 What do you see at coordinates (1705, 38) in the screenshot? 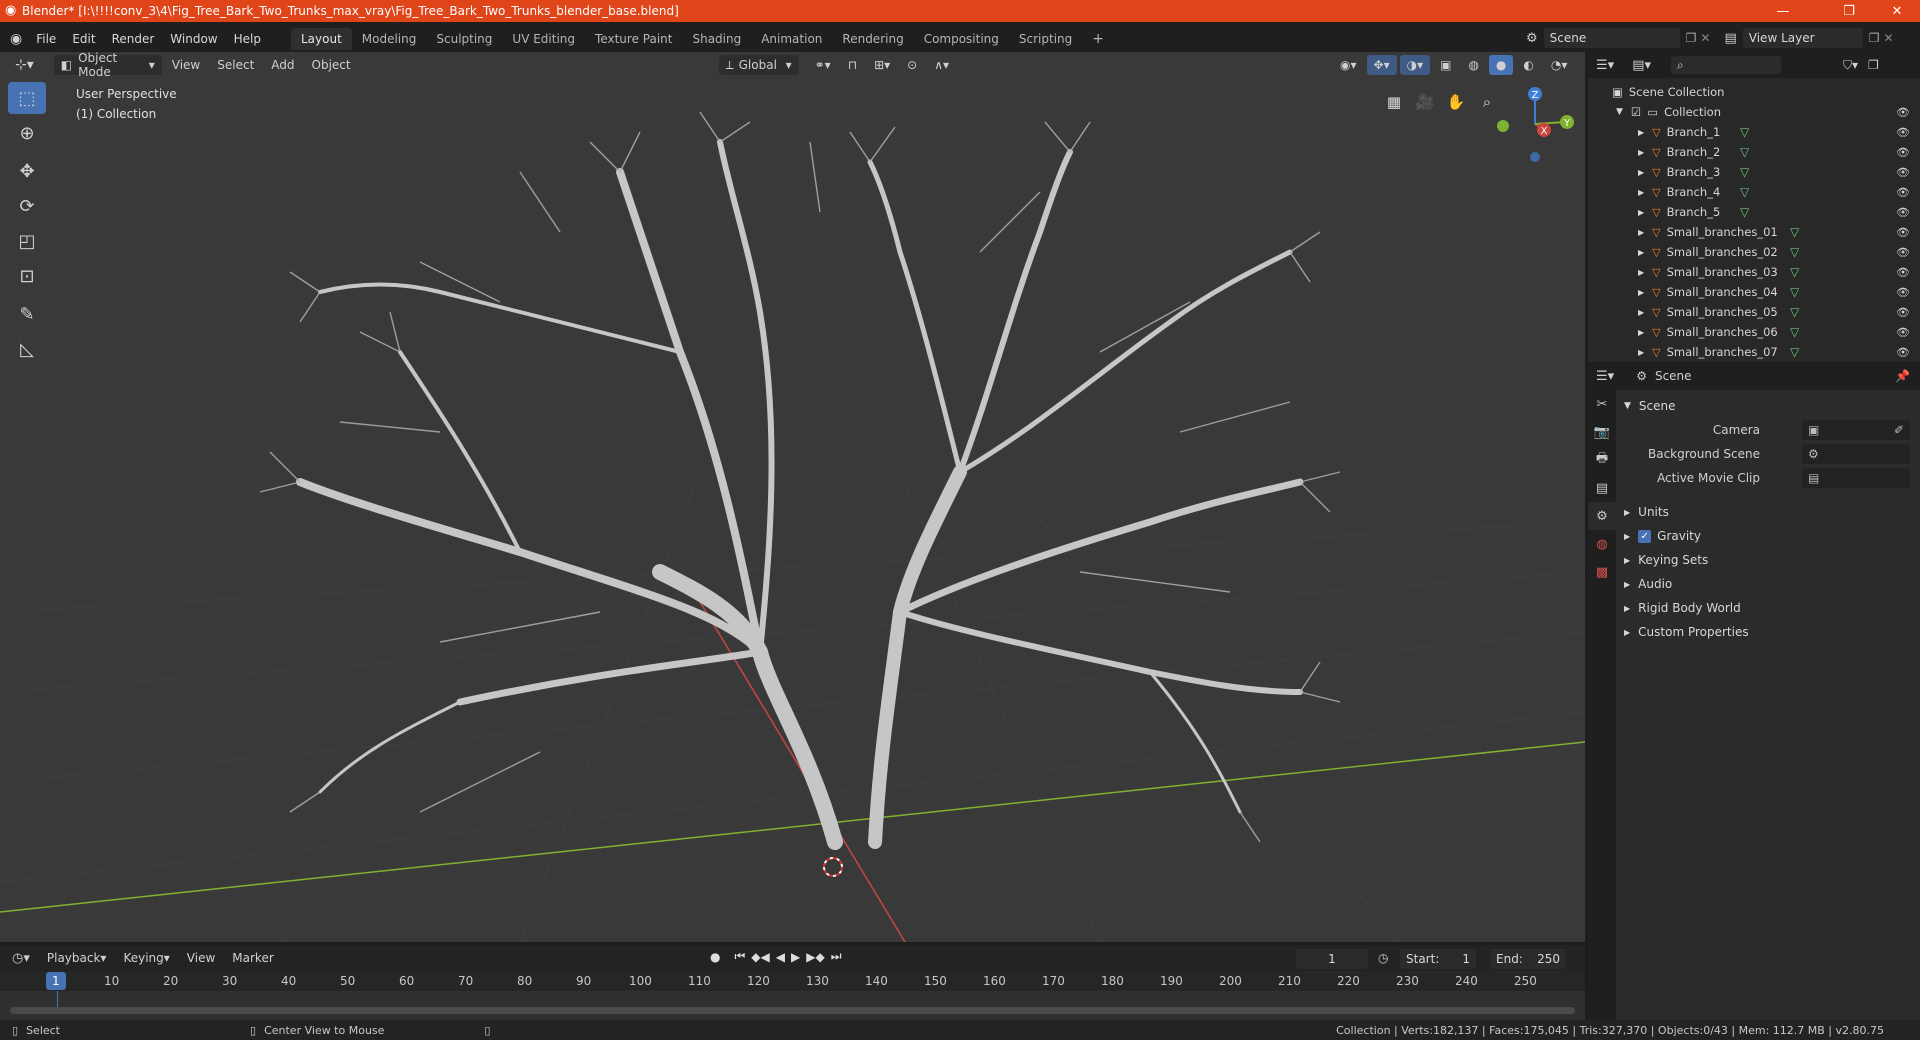
I see `delete-scene-icon: ✕` at bounding box center [1705, 38].